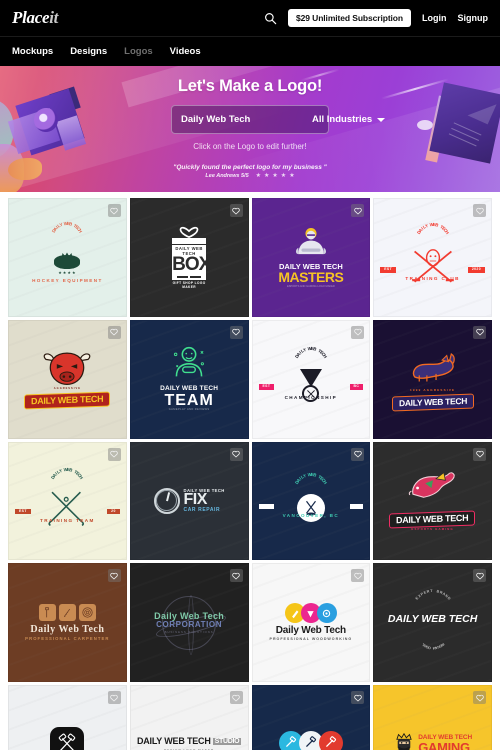  I want to click on logo-preview: DAILY WEB TECH EST 2020 TRAINING CLUB, so click(432, 252).